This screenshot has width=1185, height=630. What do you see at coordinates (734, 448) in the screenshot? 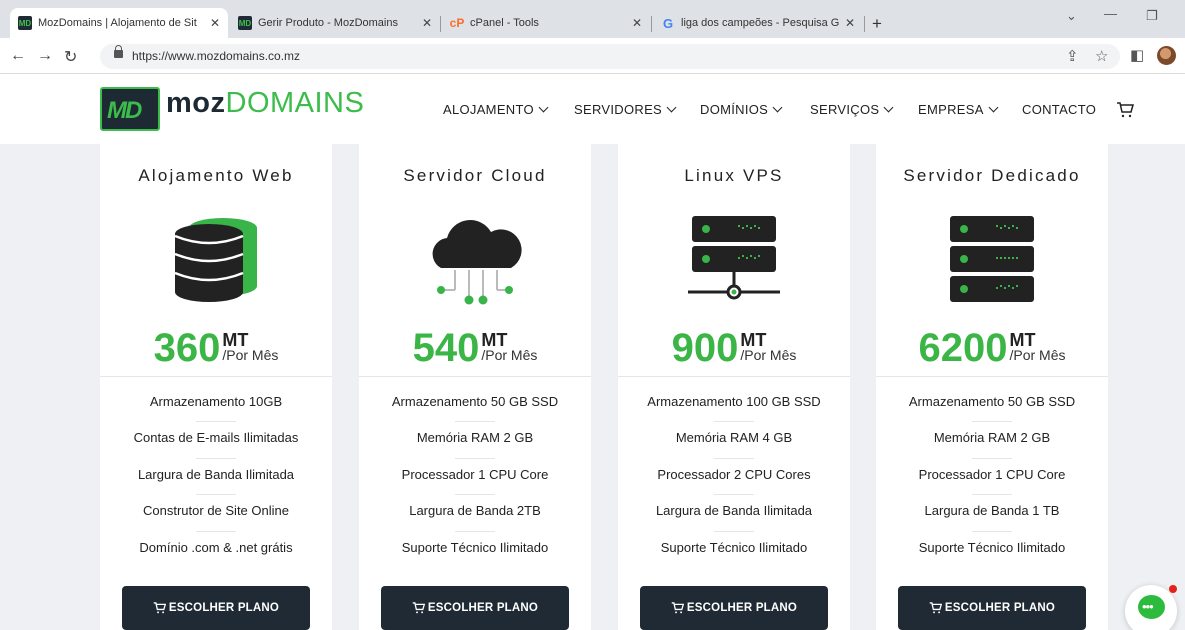
I see `feature-item: Memória RAM 4 GB` at bounding box center [734, 448].